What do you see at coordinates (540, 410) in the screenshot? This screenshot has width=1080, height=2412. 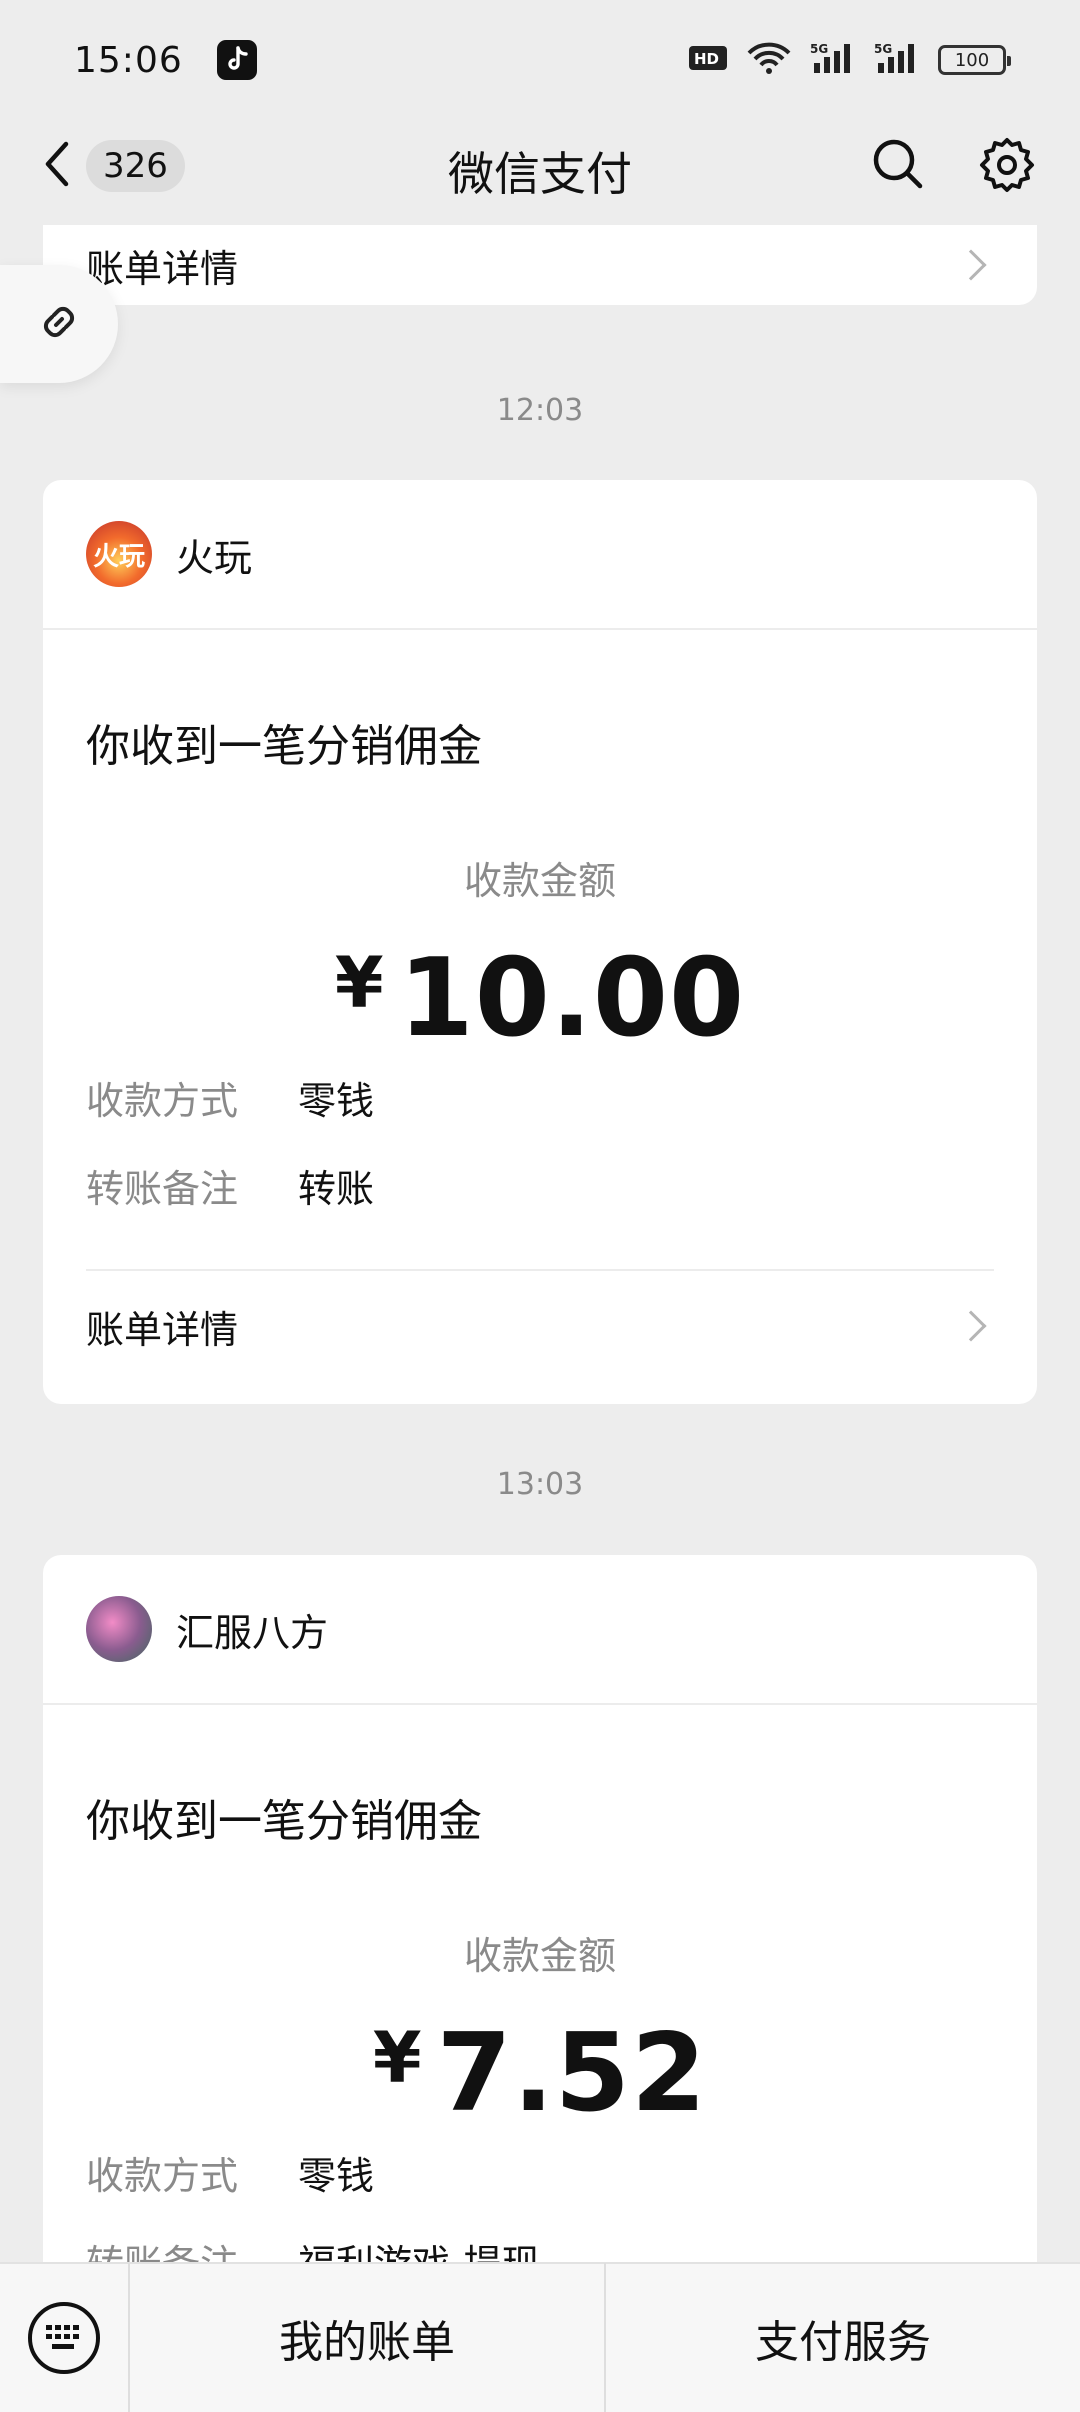 I see `timestamp: 12:03` at bounding box center [540, 410].